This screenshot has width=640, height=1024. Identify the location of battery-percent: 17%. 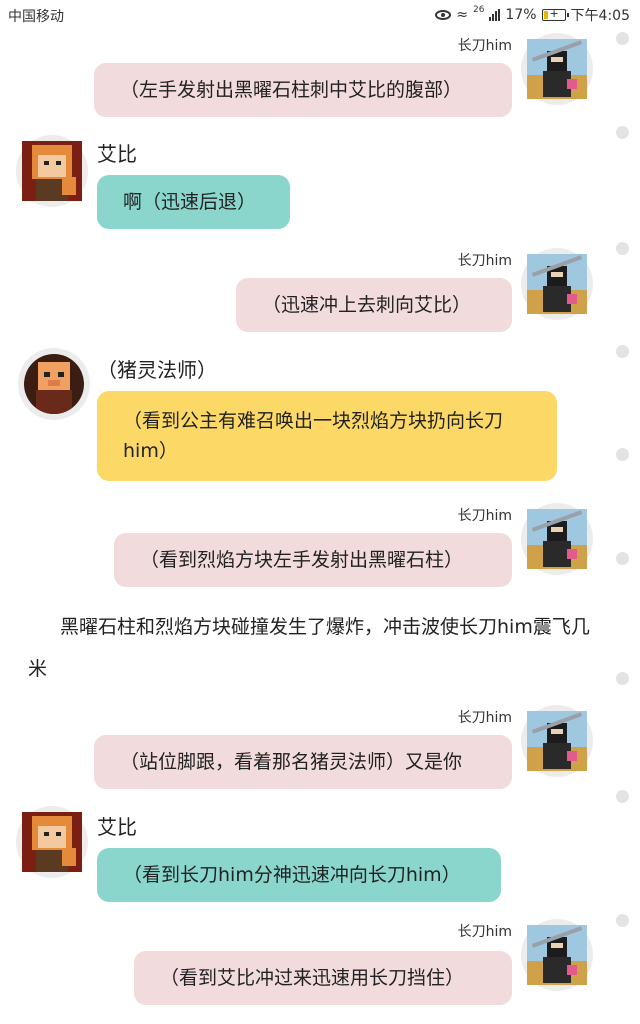
(521, 15).